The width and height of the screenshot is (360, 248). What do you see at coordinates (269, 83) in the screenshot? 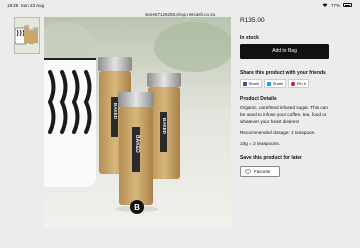
I see `twitter-icon` at bounding box center [269, 83].